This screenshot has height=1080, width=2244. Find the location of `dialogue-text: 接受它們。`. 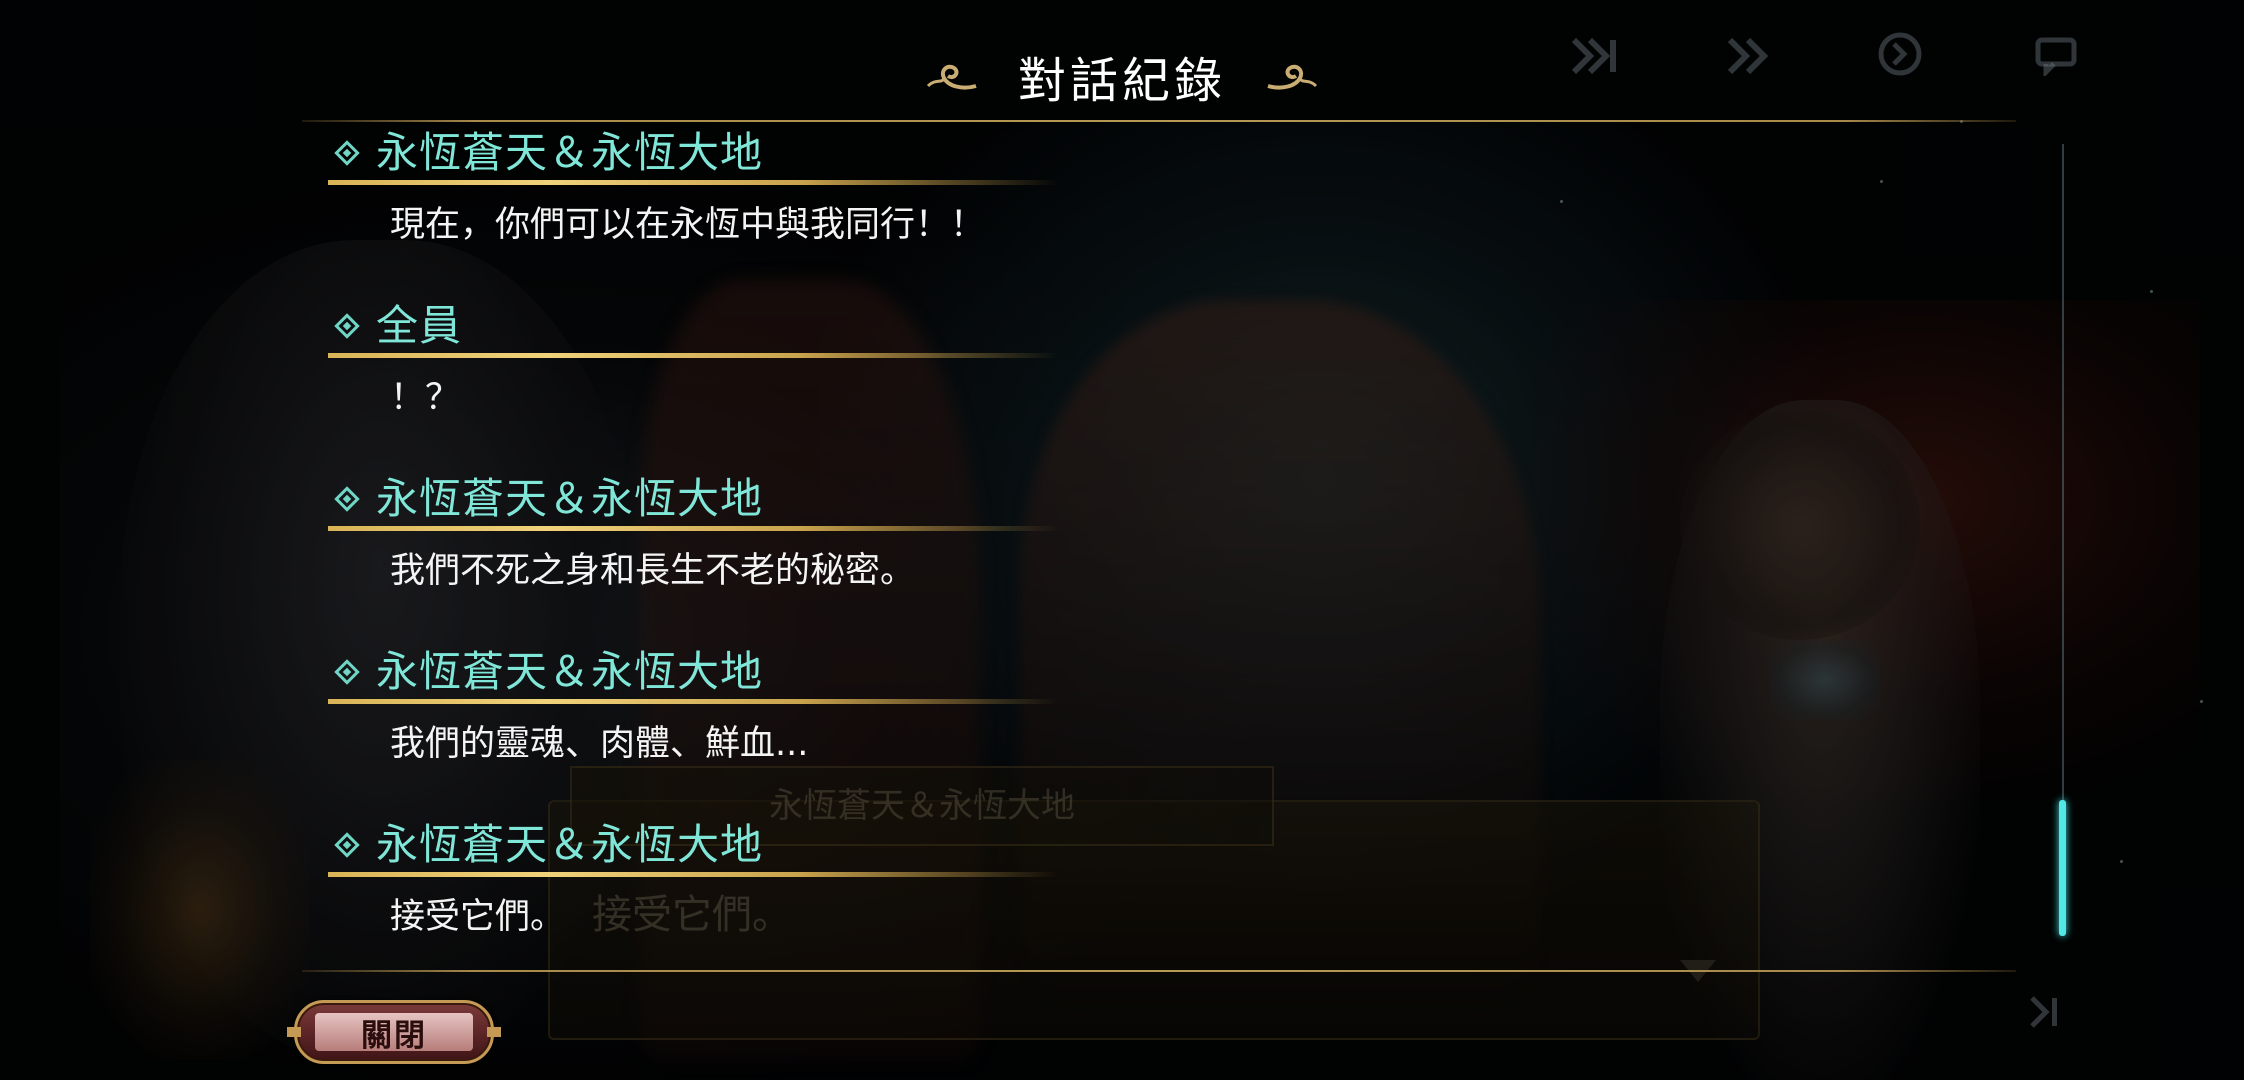

dialogue-text: 接受它們。 is located at coordinates (478, 917).